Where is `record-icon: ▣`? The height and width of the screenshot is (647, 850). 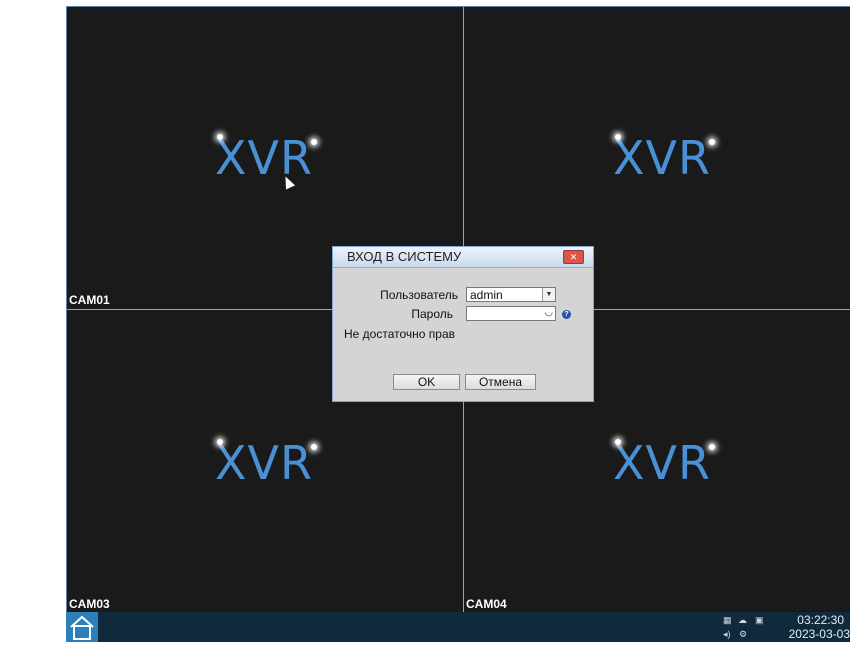 record-icon: ▣ is located at coordinates (759, 620).